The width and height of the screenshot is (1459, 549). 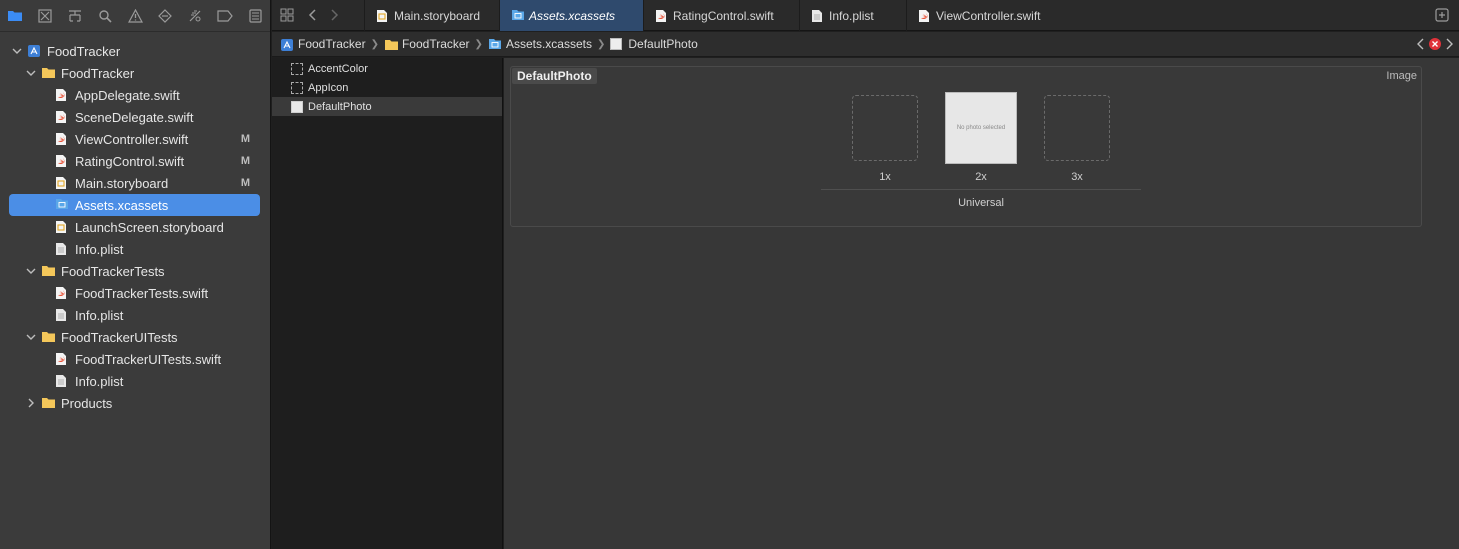 What do you see at coordinates (494, 44) in the screenshot?
I see `asset-catalog-icon` at bounding box center [494, 44].